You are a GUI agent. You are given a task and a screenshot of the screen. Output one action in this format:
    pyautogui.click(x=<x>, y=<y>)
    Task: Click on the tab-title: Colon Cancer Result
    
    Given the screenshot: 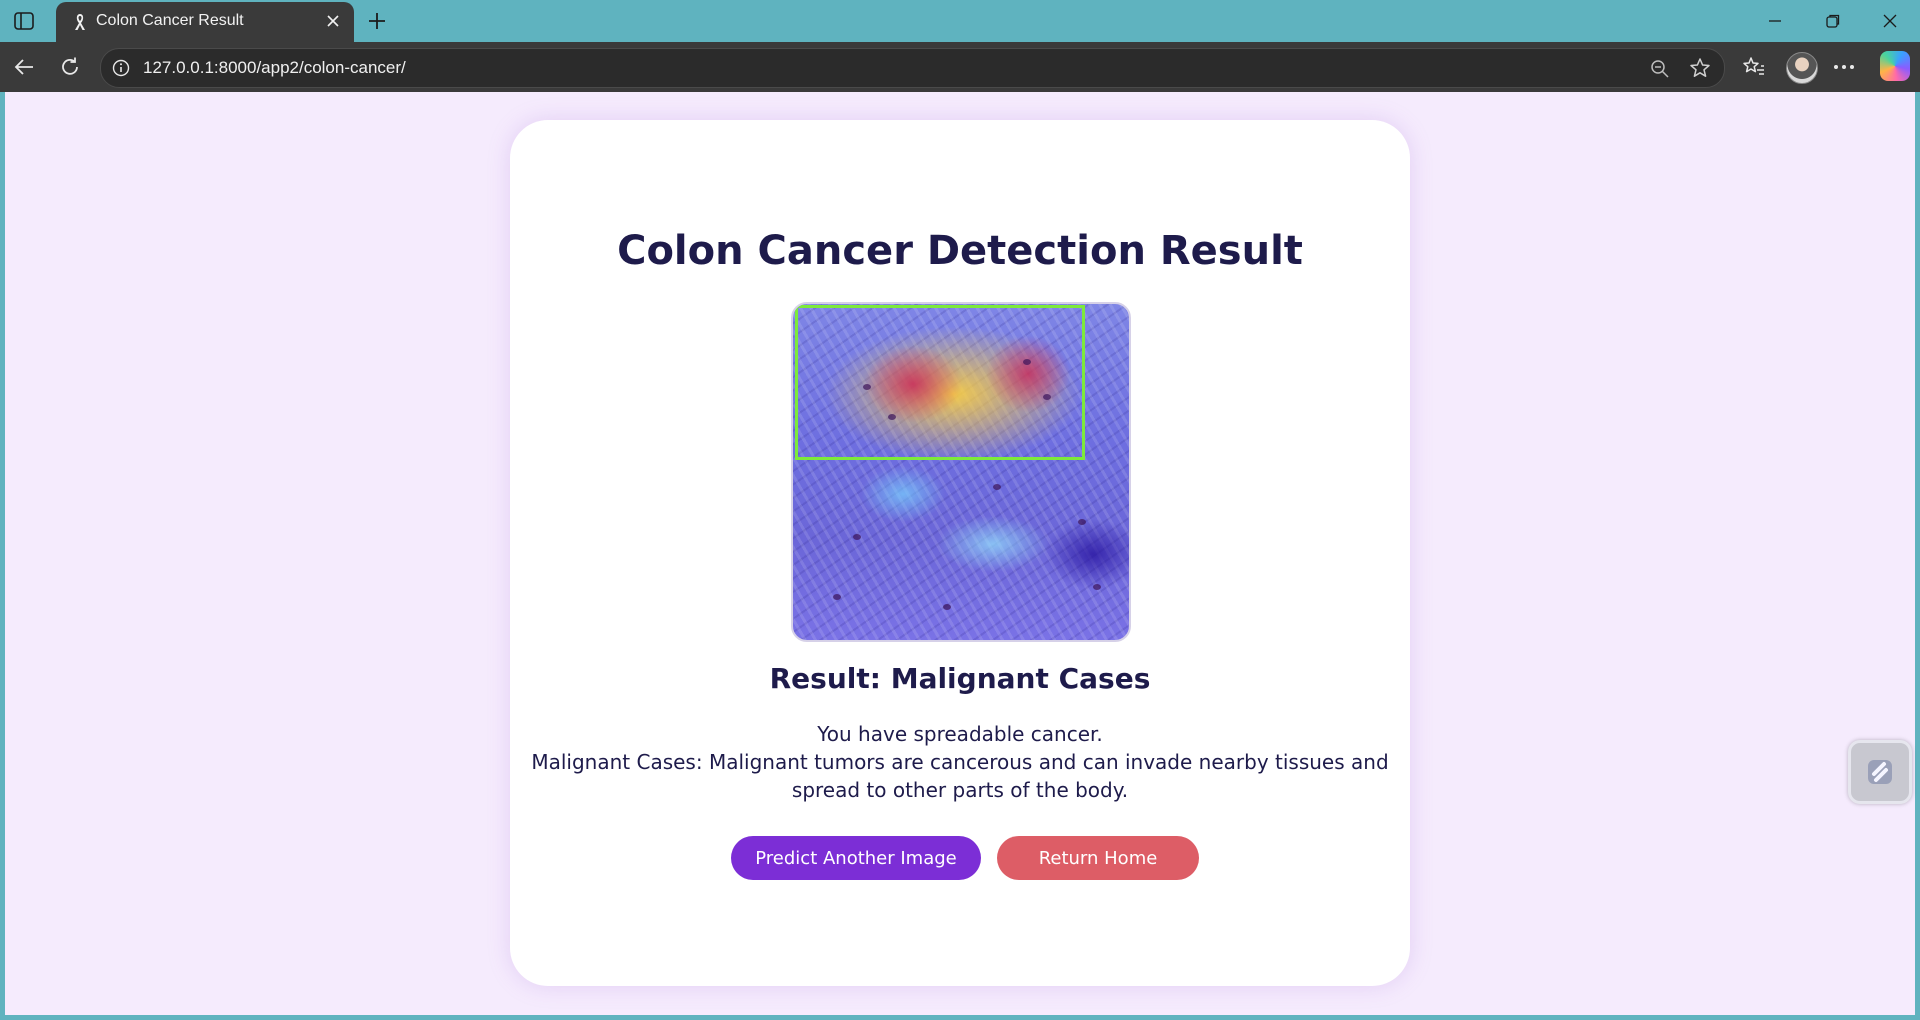 What is the action you would take?
    pyautogui.click(x=170, y=20)
    